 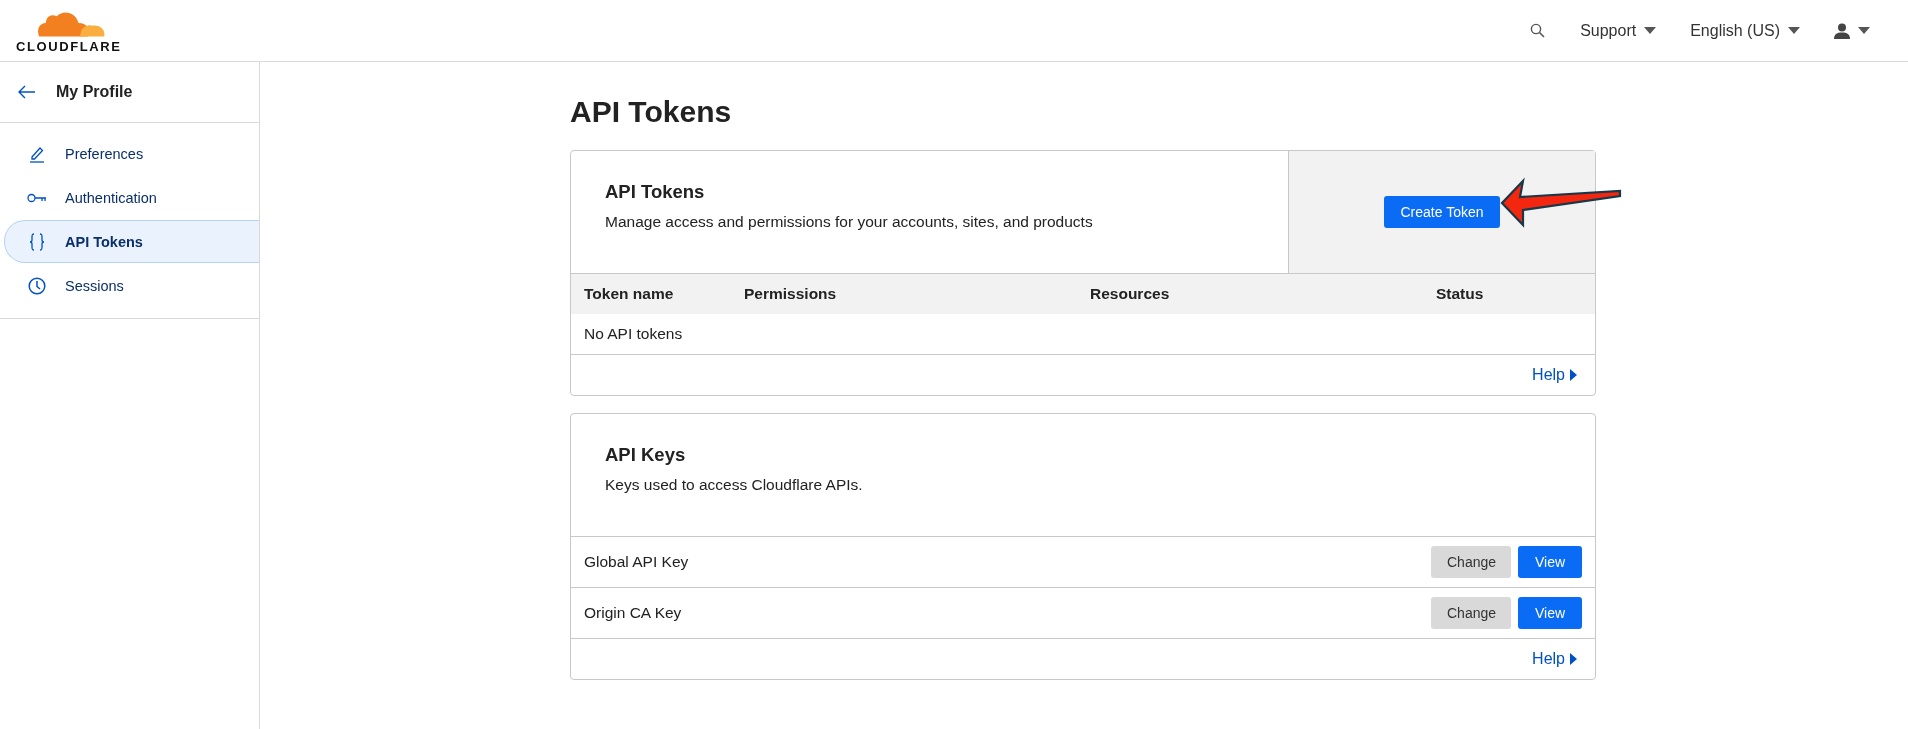 I want to click on user-menu, so click(x=1852, y=30).